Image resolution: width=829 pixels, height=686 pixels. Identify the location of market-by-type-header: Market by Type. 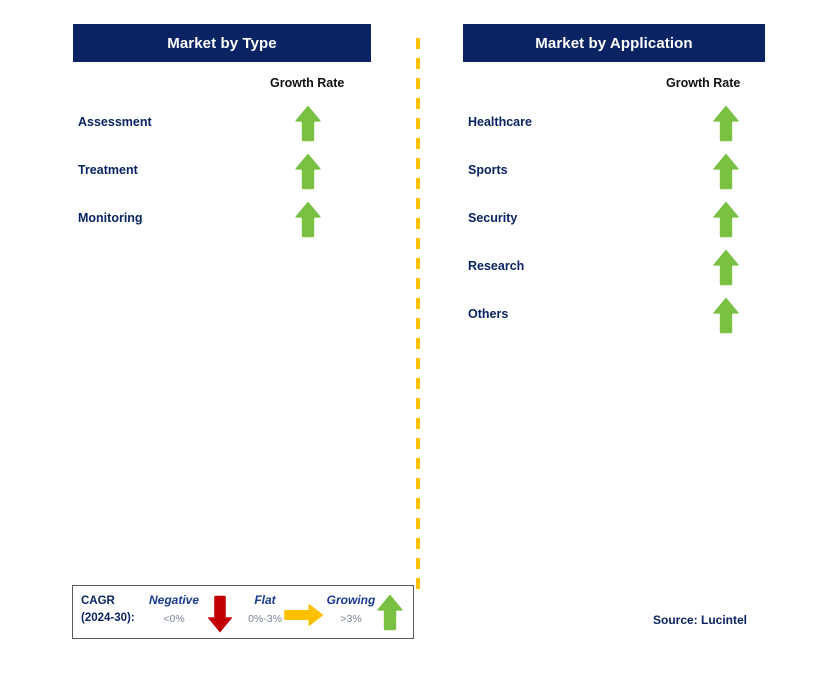
(222, 43).